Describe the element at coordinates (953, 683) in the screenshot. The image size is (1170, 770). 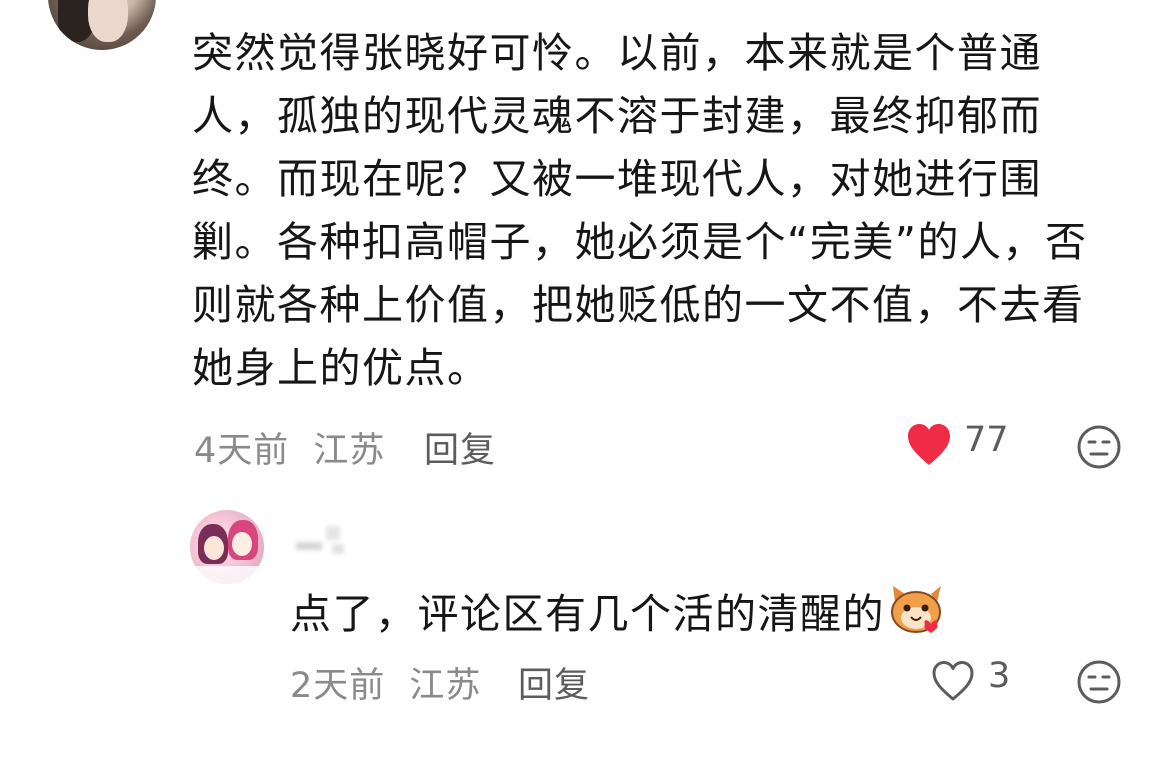
I see `heart-outline-icon` at that location.